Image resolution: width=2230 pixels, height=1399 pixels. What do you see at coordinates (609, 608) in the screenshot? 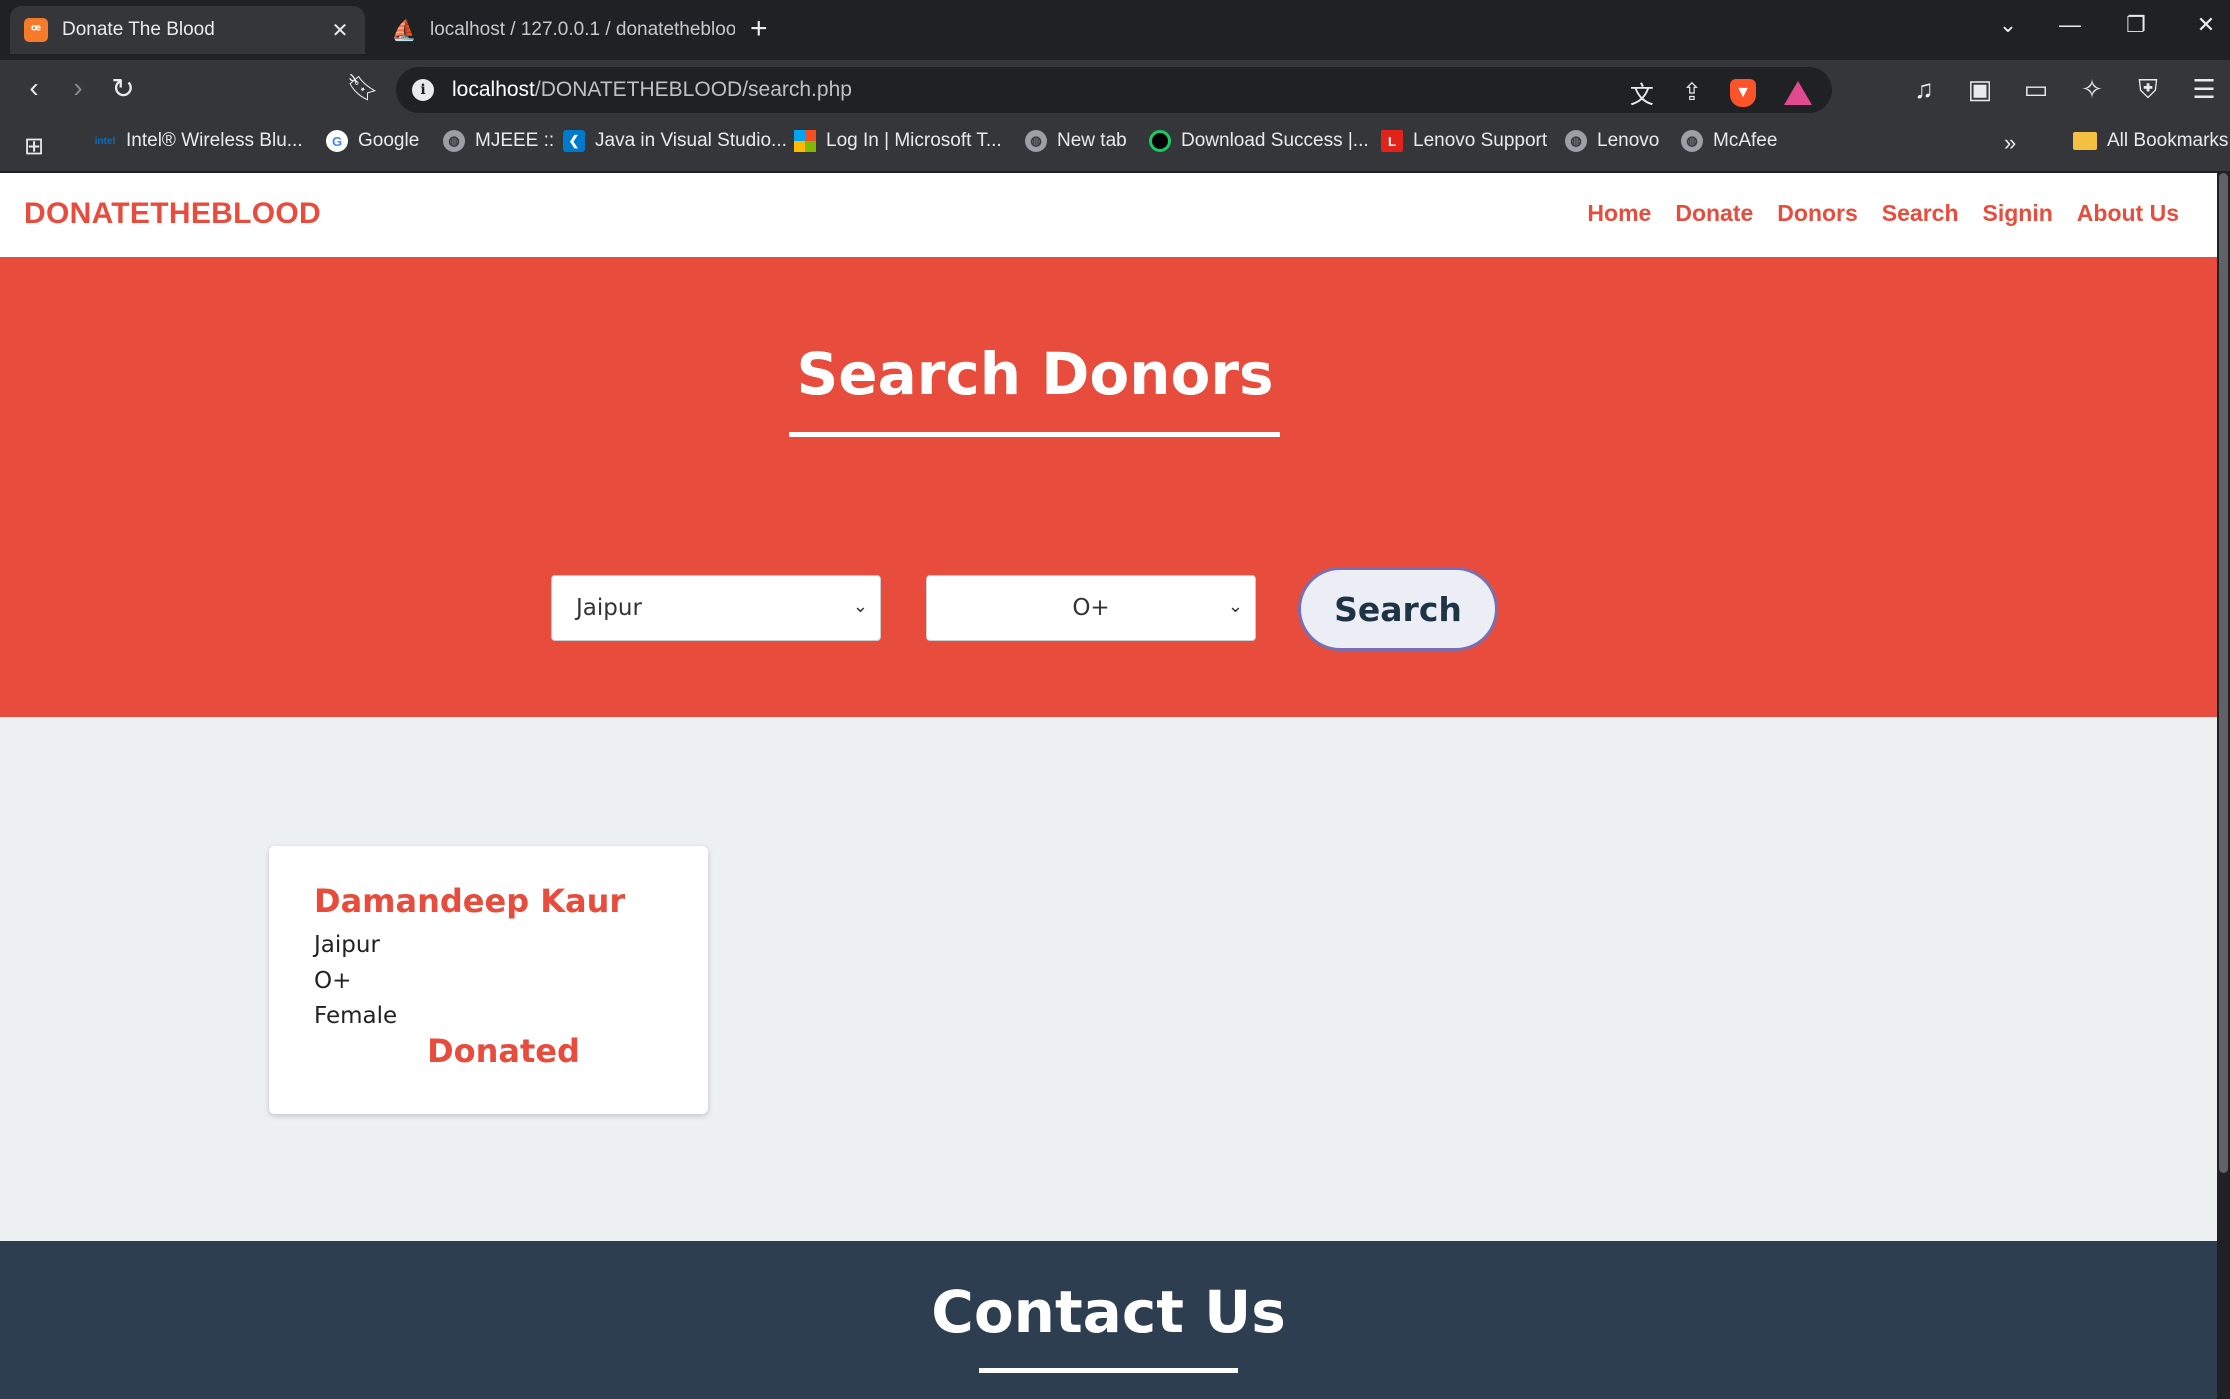
I see `city-select-value: Jaipur` at bounding box center [609, 608].